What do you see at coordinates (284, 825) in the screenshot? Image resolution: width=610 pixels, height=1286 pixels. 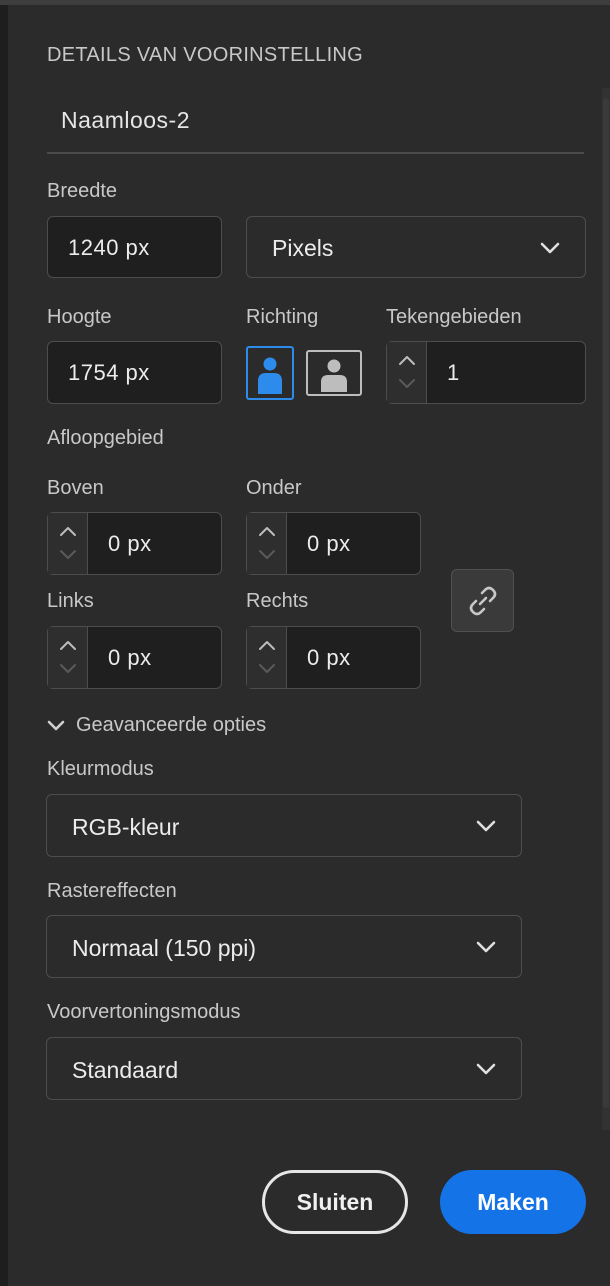 I see `color-mode-select: RGB-kleur` at bounding box center [284, 825].